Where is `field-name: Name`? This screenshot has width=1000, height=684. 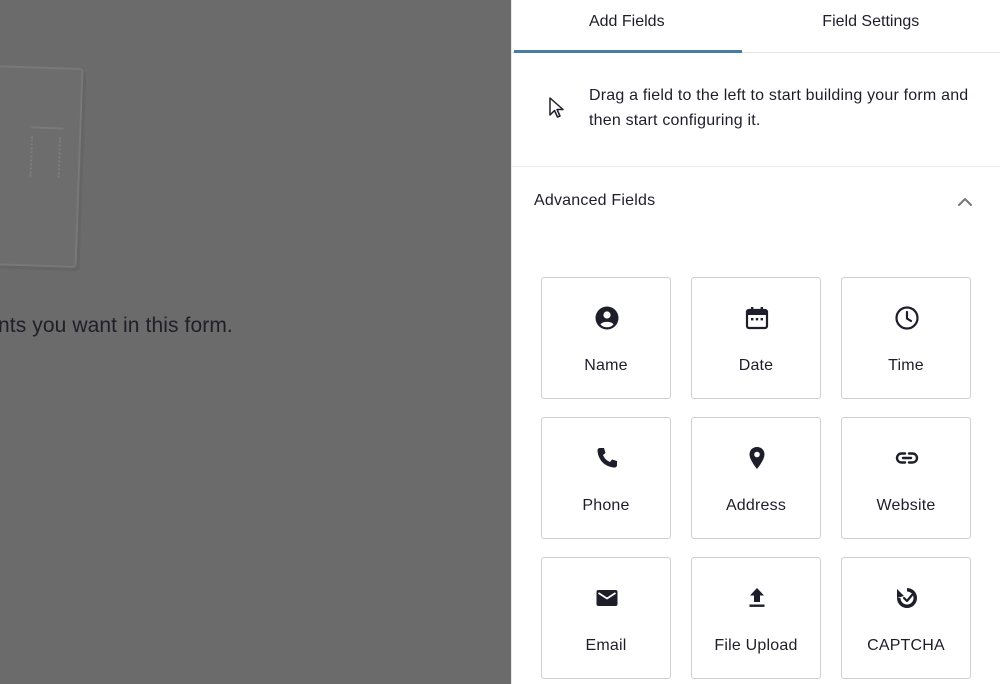
field-name: Name is located at coordinates (606, 338).